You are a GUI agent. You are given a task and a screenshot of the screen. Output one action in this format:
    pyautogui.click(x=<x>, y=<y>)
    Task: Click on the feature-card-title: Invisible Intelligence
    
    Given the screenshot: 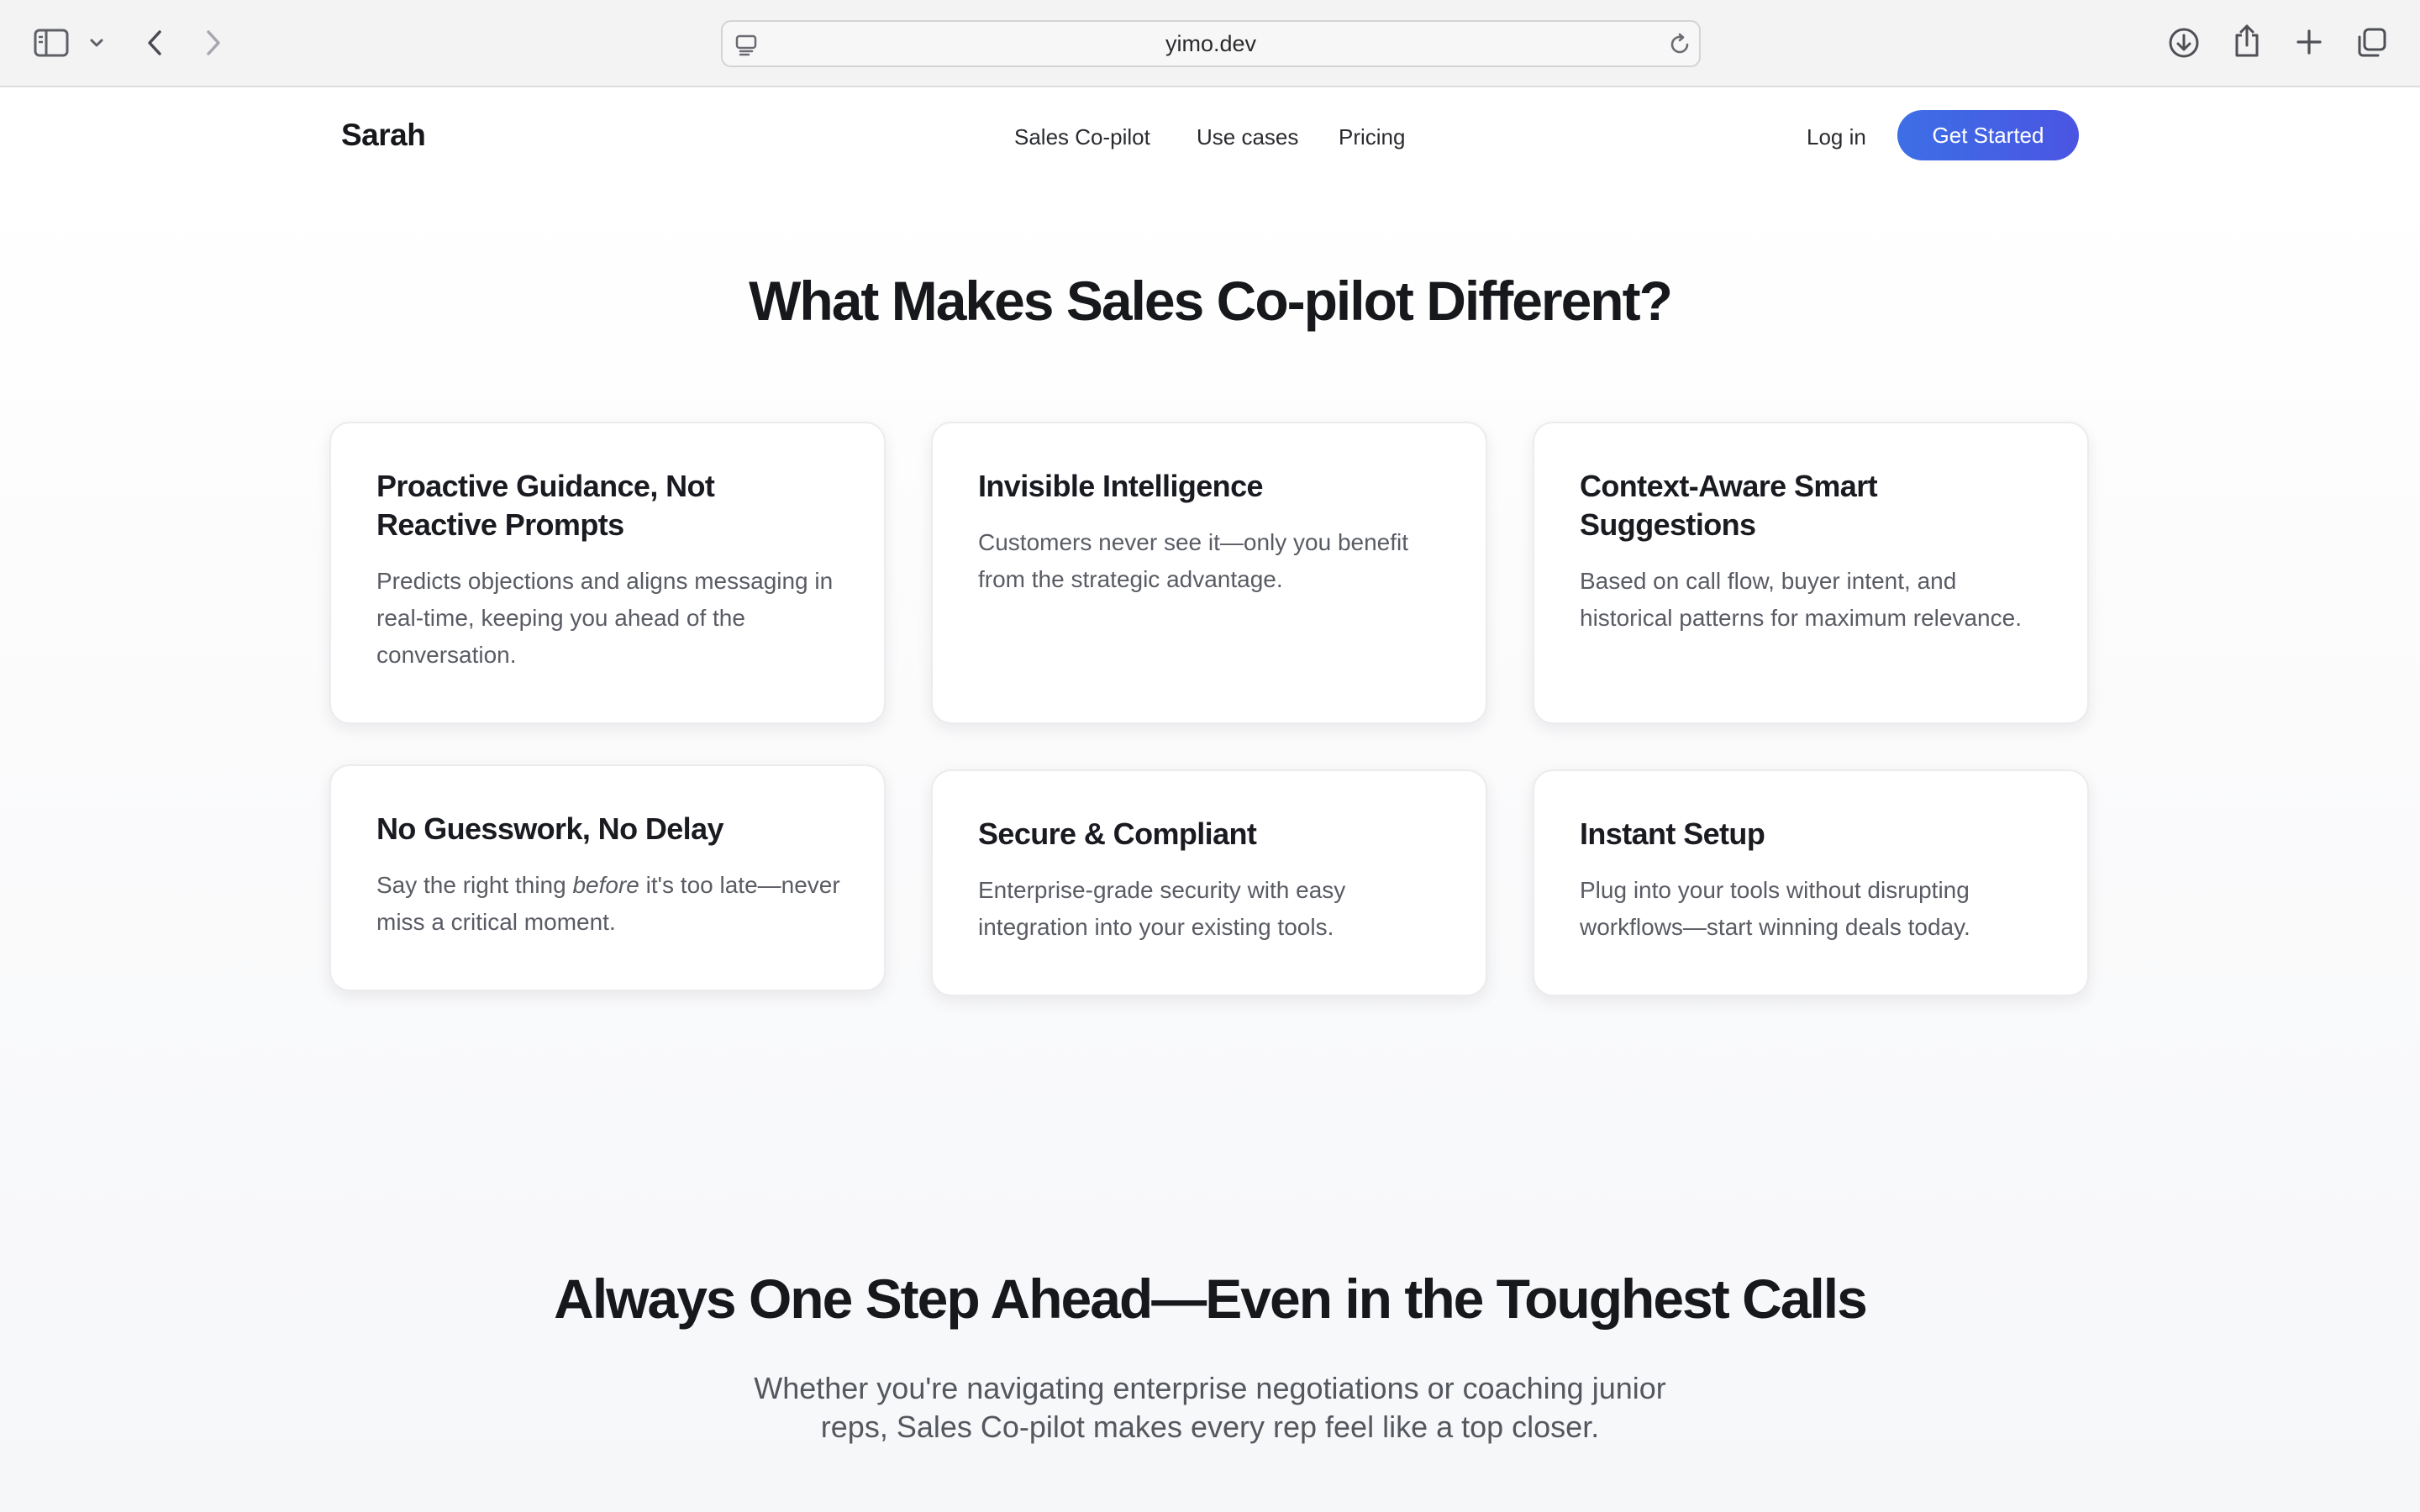 What is the action you would take?
    pyautogui.click(x=1121, y=486)
    